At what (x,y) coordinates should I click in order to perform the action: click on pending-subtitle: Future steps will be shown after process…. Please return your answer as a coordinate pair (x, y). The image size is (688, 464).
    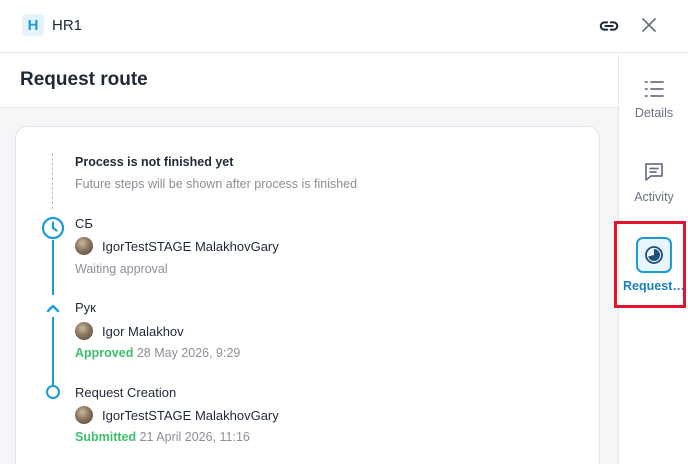
    Looking at the image, I should click on (216, 184).